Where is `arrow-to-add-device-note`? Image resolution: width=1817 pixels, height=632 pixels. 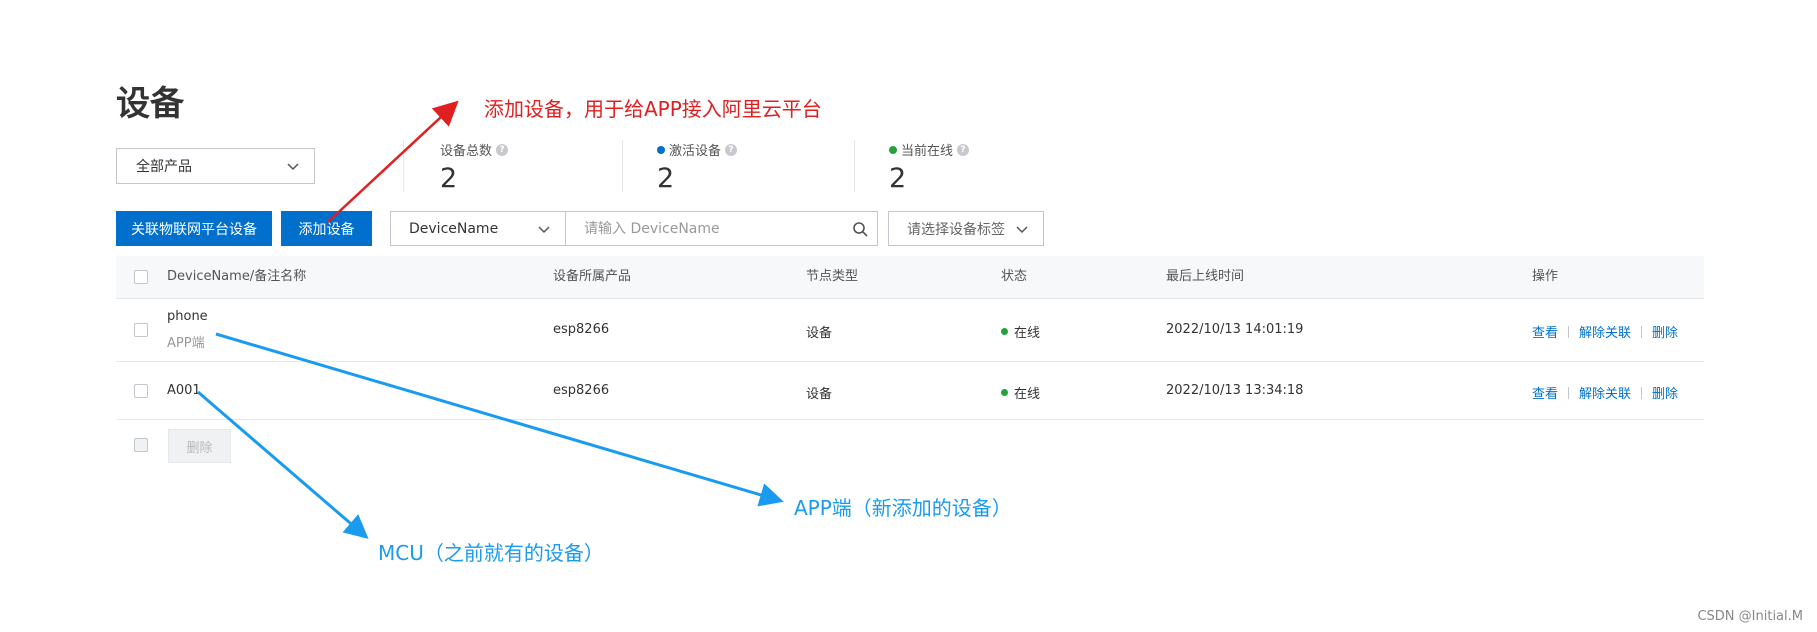
arrow-to-add-device-note is located at coordinates (393, 161).